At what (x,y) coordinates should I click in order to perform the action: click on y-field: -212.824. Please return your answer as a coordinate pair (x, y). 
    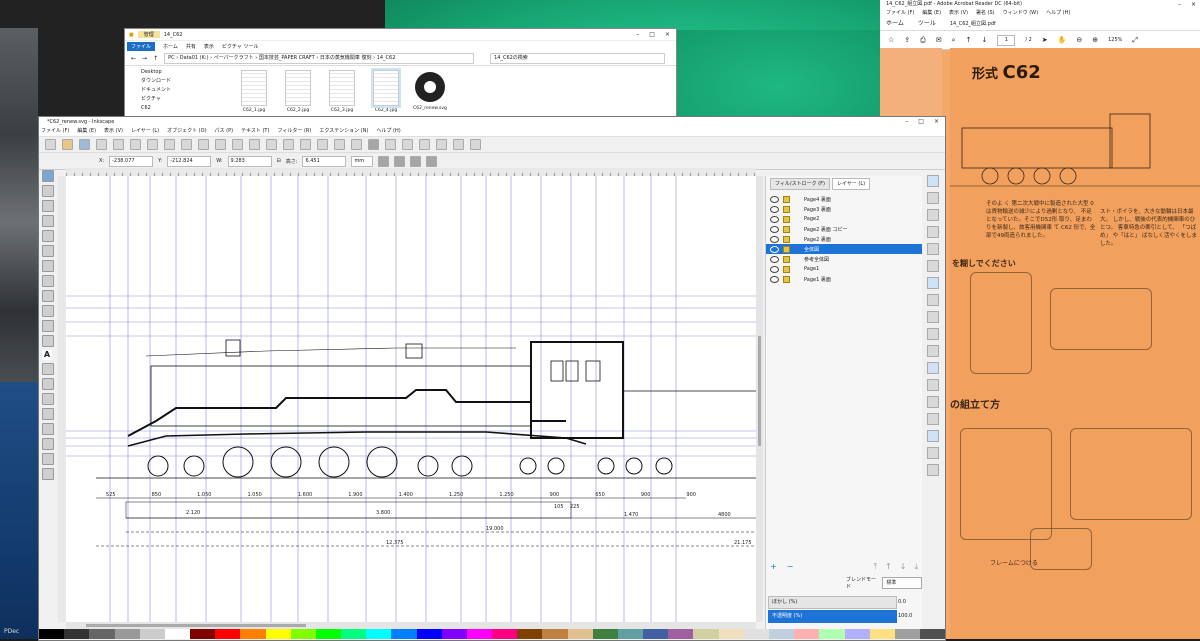
    Looking at the image, I should click on (189, 161).